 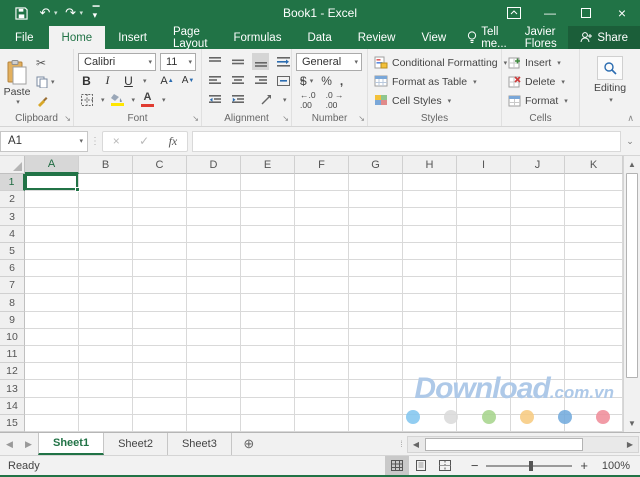 I want to click on cell-g7, so click(x=376, y=286).